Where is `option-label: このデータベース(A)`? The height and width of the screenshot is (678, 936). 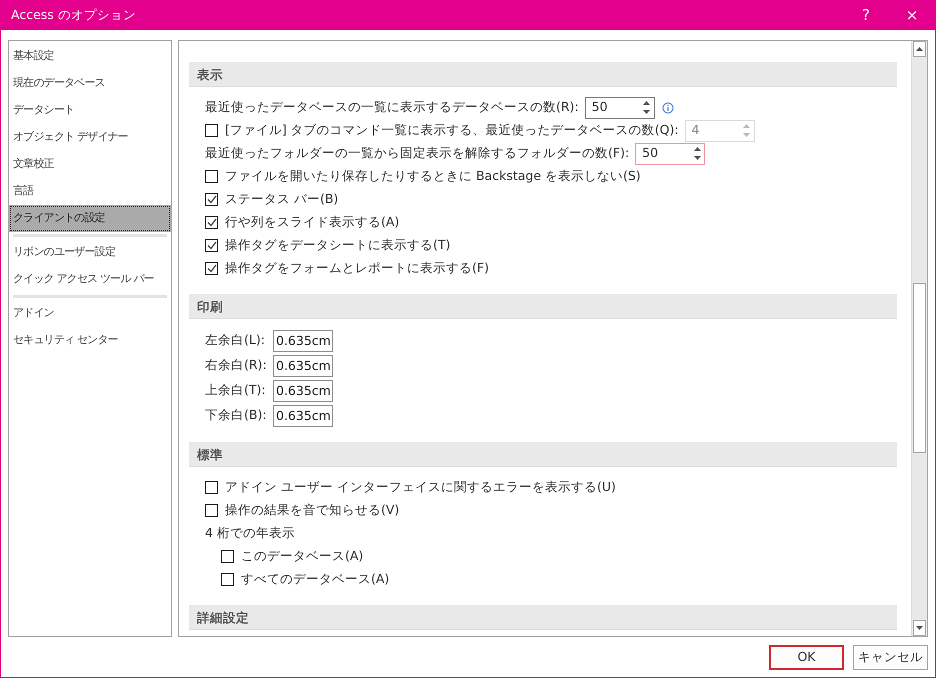
option-label: このデータベース(A) is located at coordinates (302, 556).